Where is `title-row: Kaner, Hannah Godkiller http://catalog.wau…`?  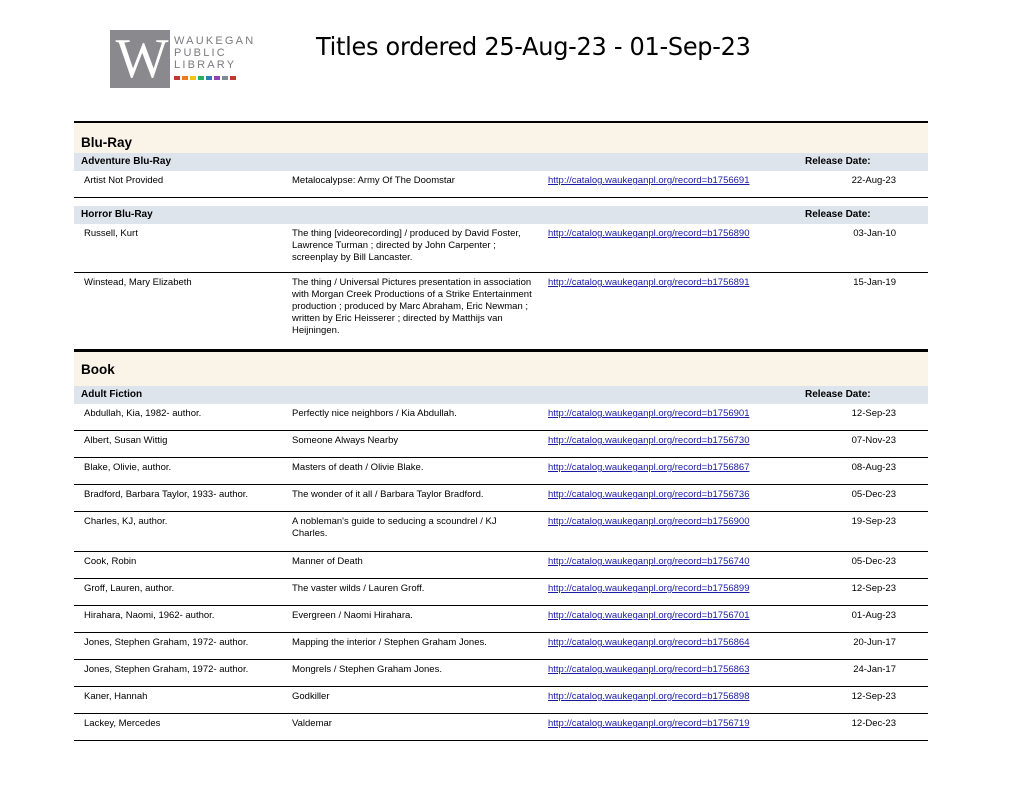 title-row: Kaner, Hannah Godkiller http://catalog.wau… is located at coordinates (501, 700).